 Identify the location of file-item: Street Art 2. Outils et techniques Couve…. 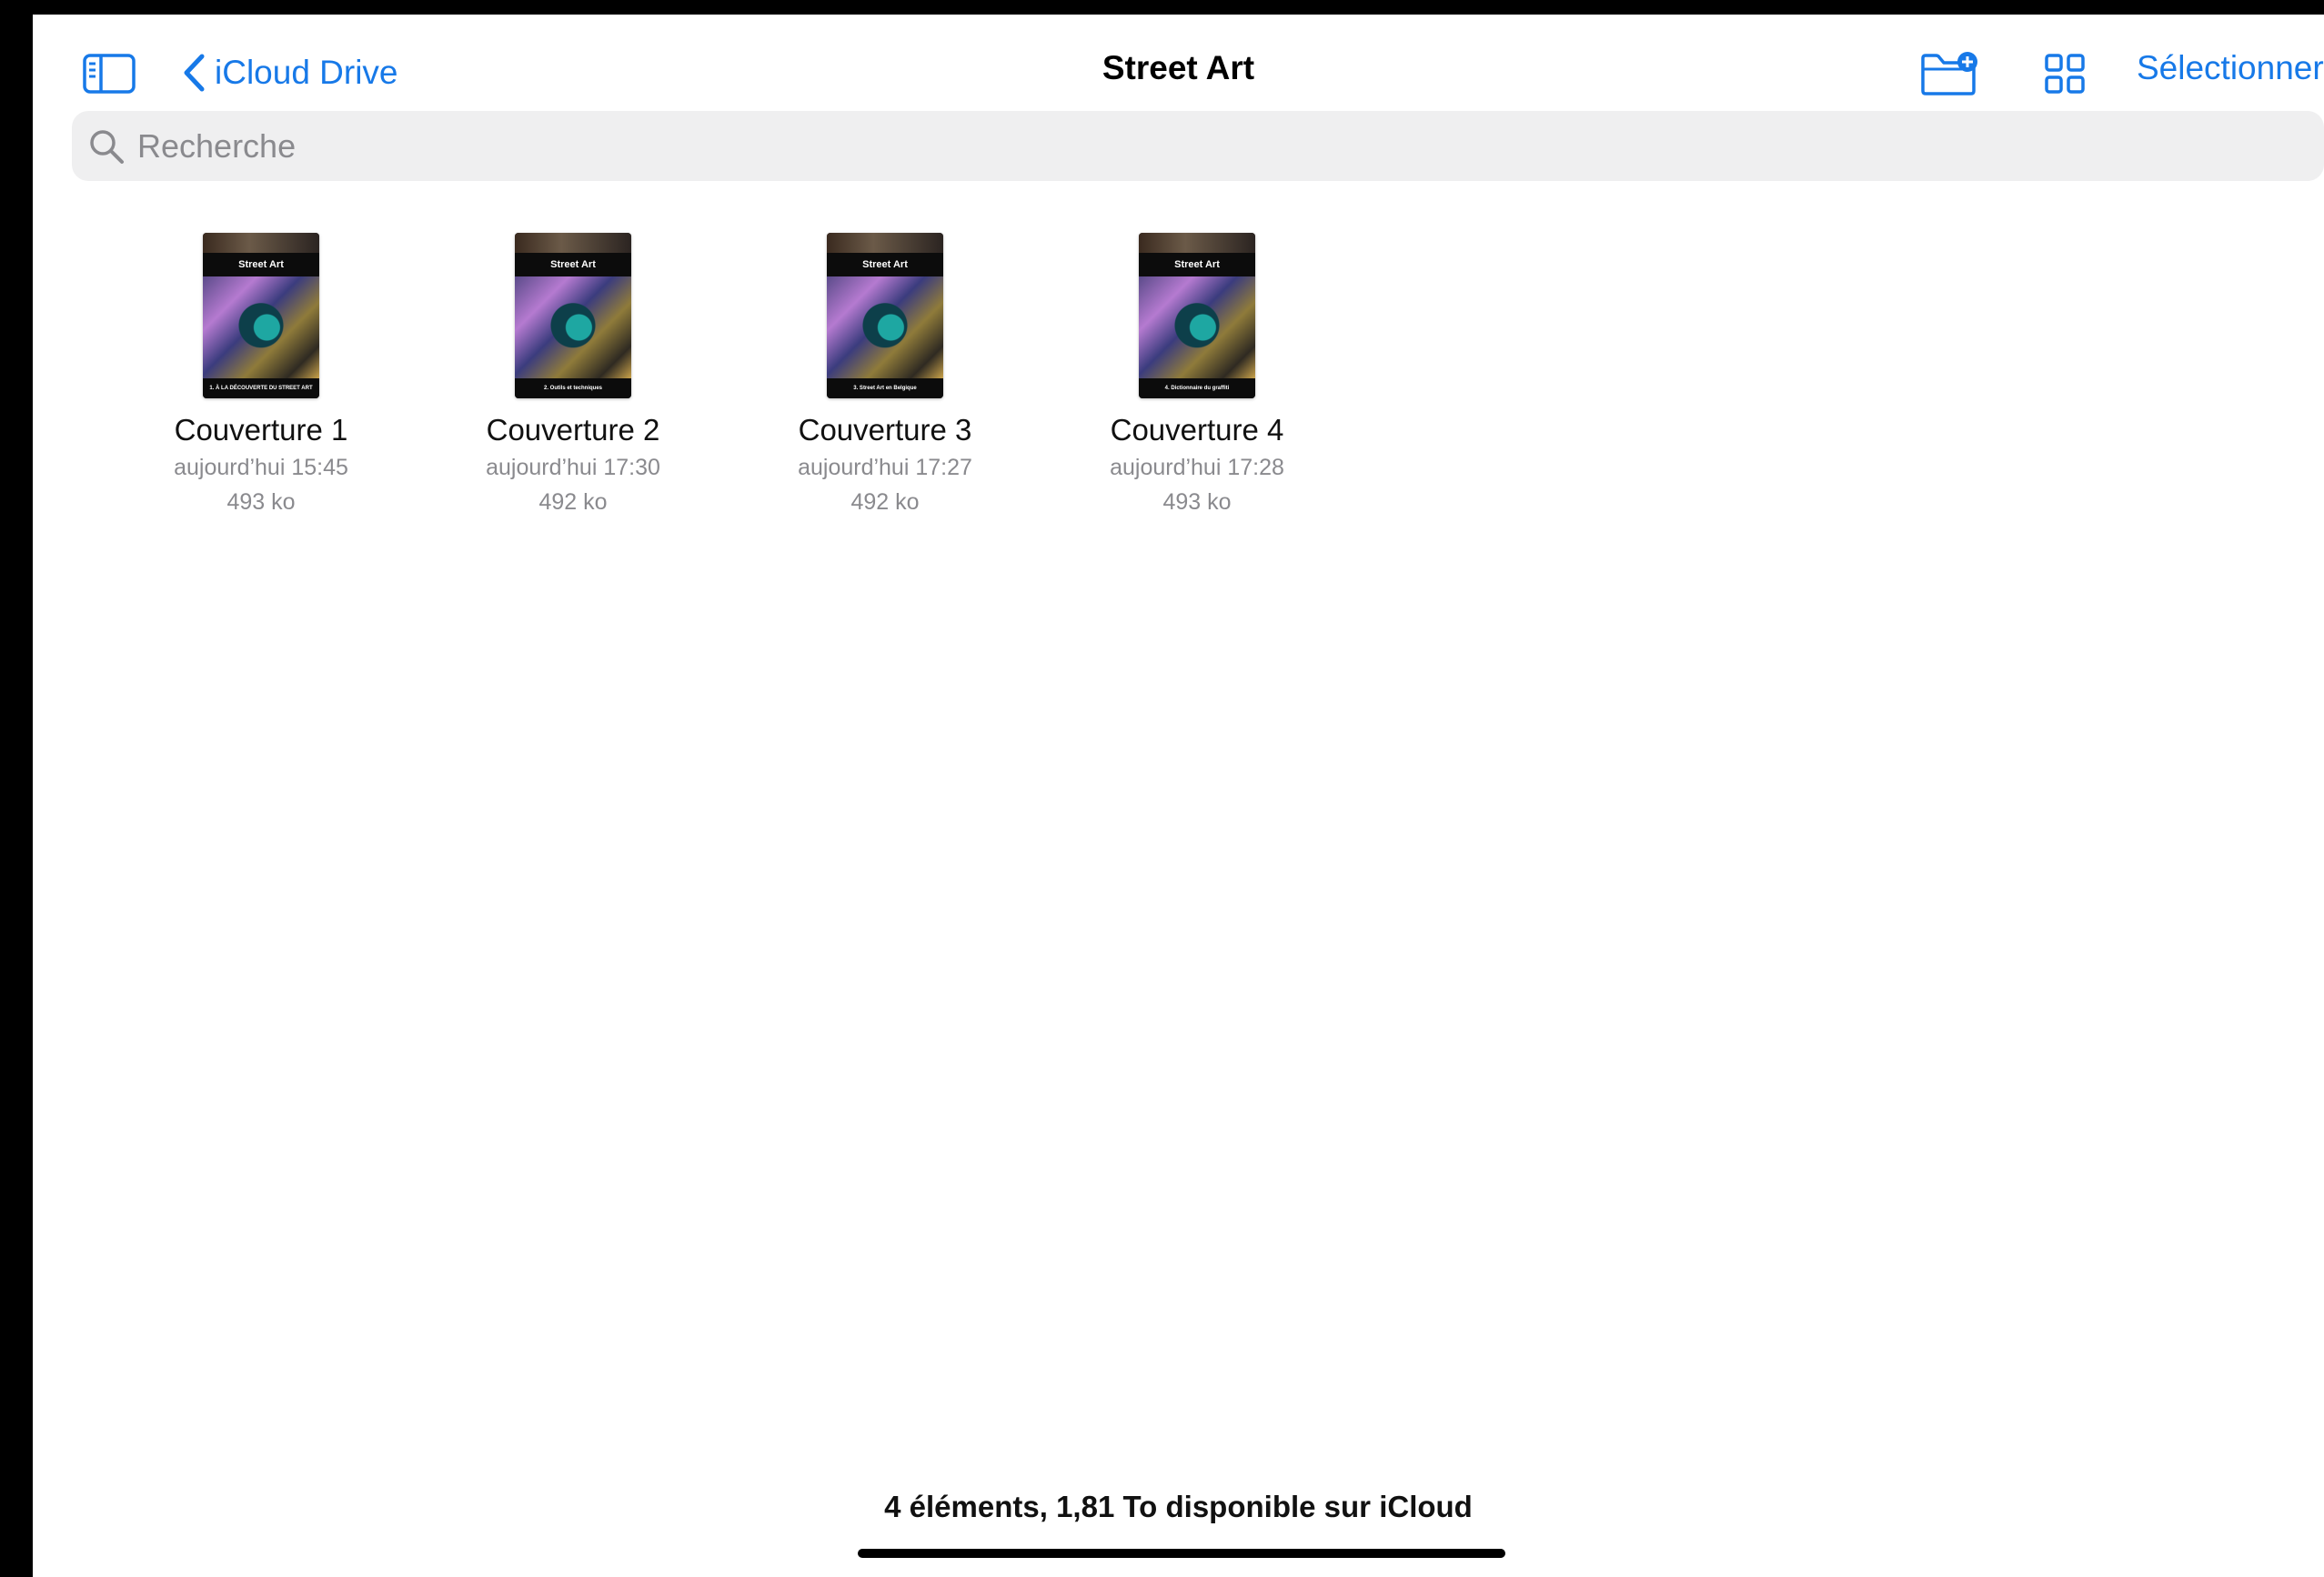
(573, 374).